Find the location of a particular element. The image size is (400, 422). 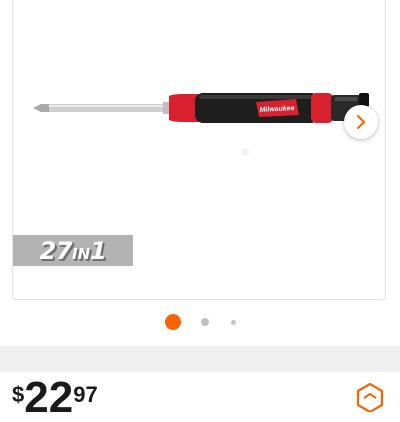

carousel-next-button is located at coordinates (361, 122).